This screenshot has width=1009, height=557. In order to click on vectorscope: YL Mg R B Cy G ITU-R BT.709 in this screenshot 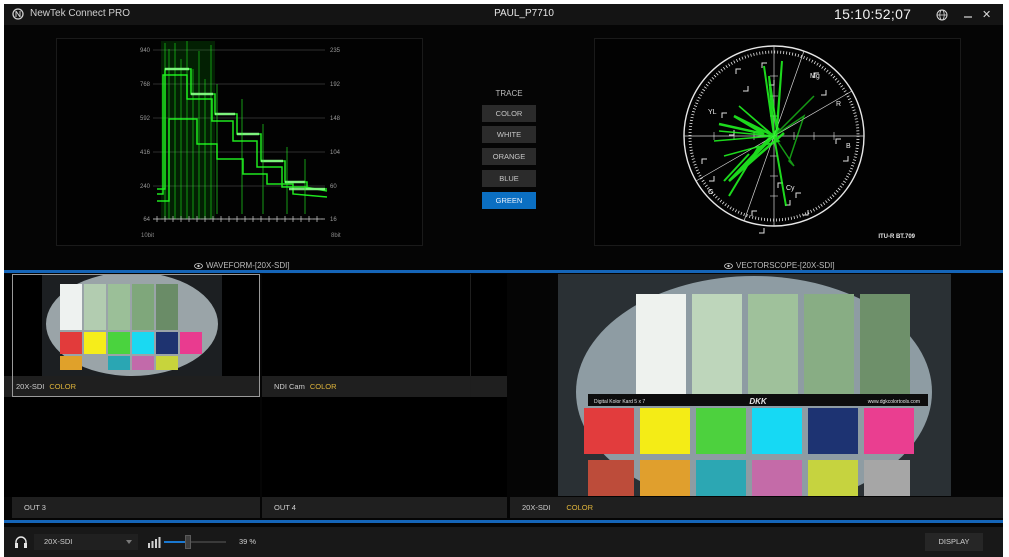, I will do `click(777, 142)`.